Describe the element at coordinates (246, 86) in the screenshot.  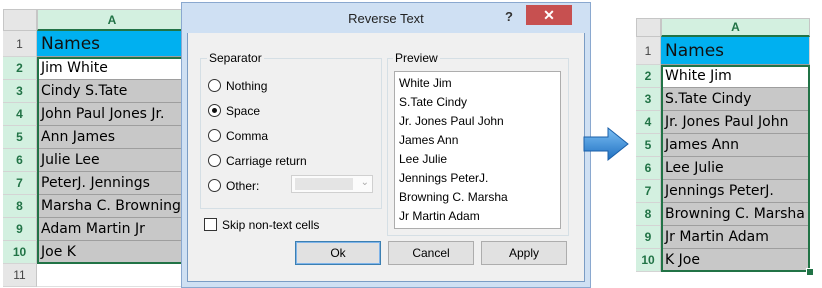
I see `radio-nothing-label: Nothing` at that location.